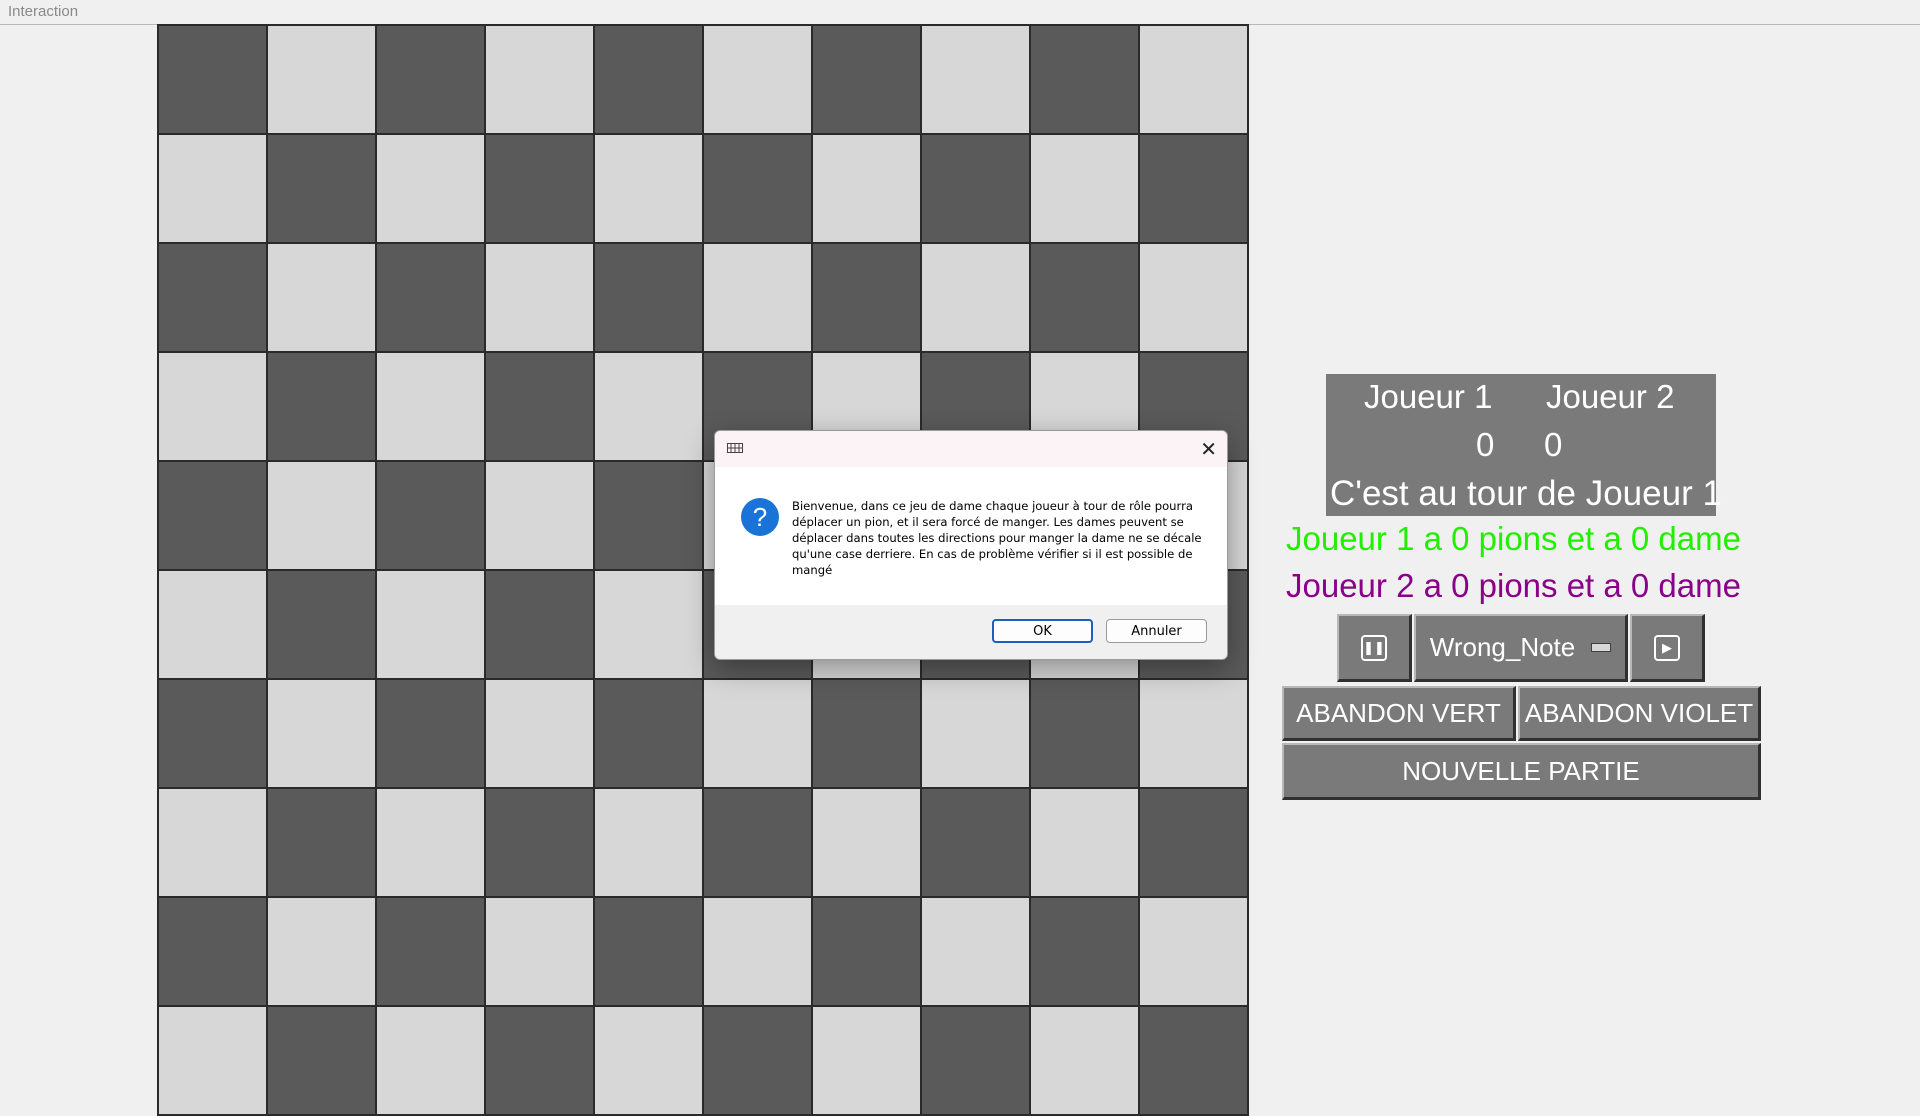 This screenshot has height=1116, width=1920. What do you see at coordinates (1513, 538) in the screenshot?
I see `player1-stats: Joueur 1 a 0 pions et a 0 dame` at bounding box center [1513, 538].